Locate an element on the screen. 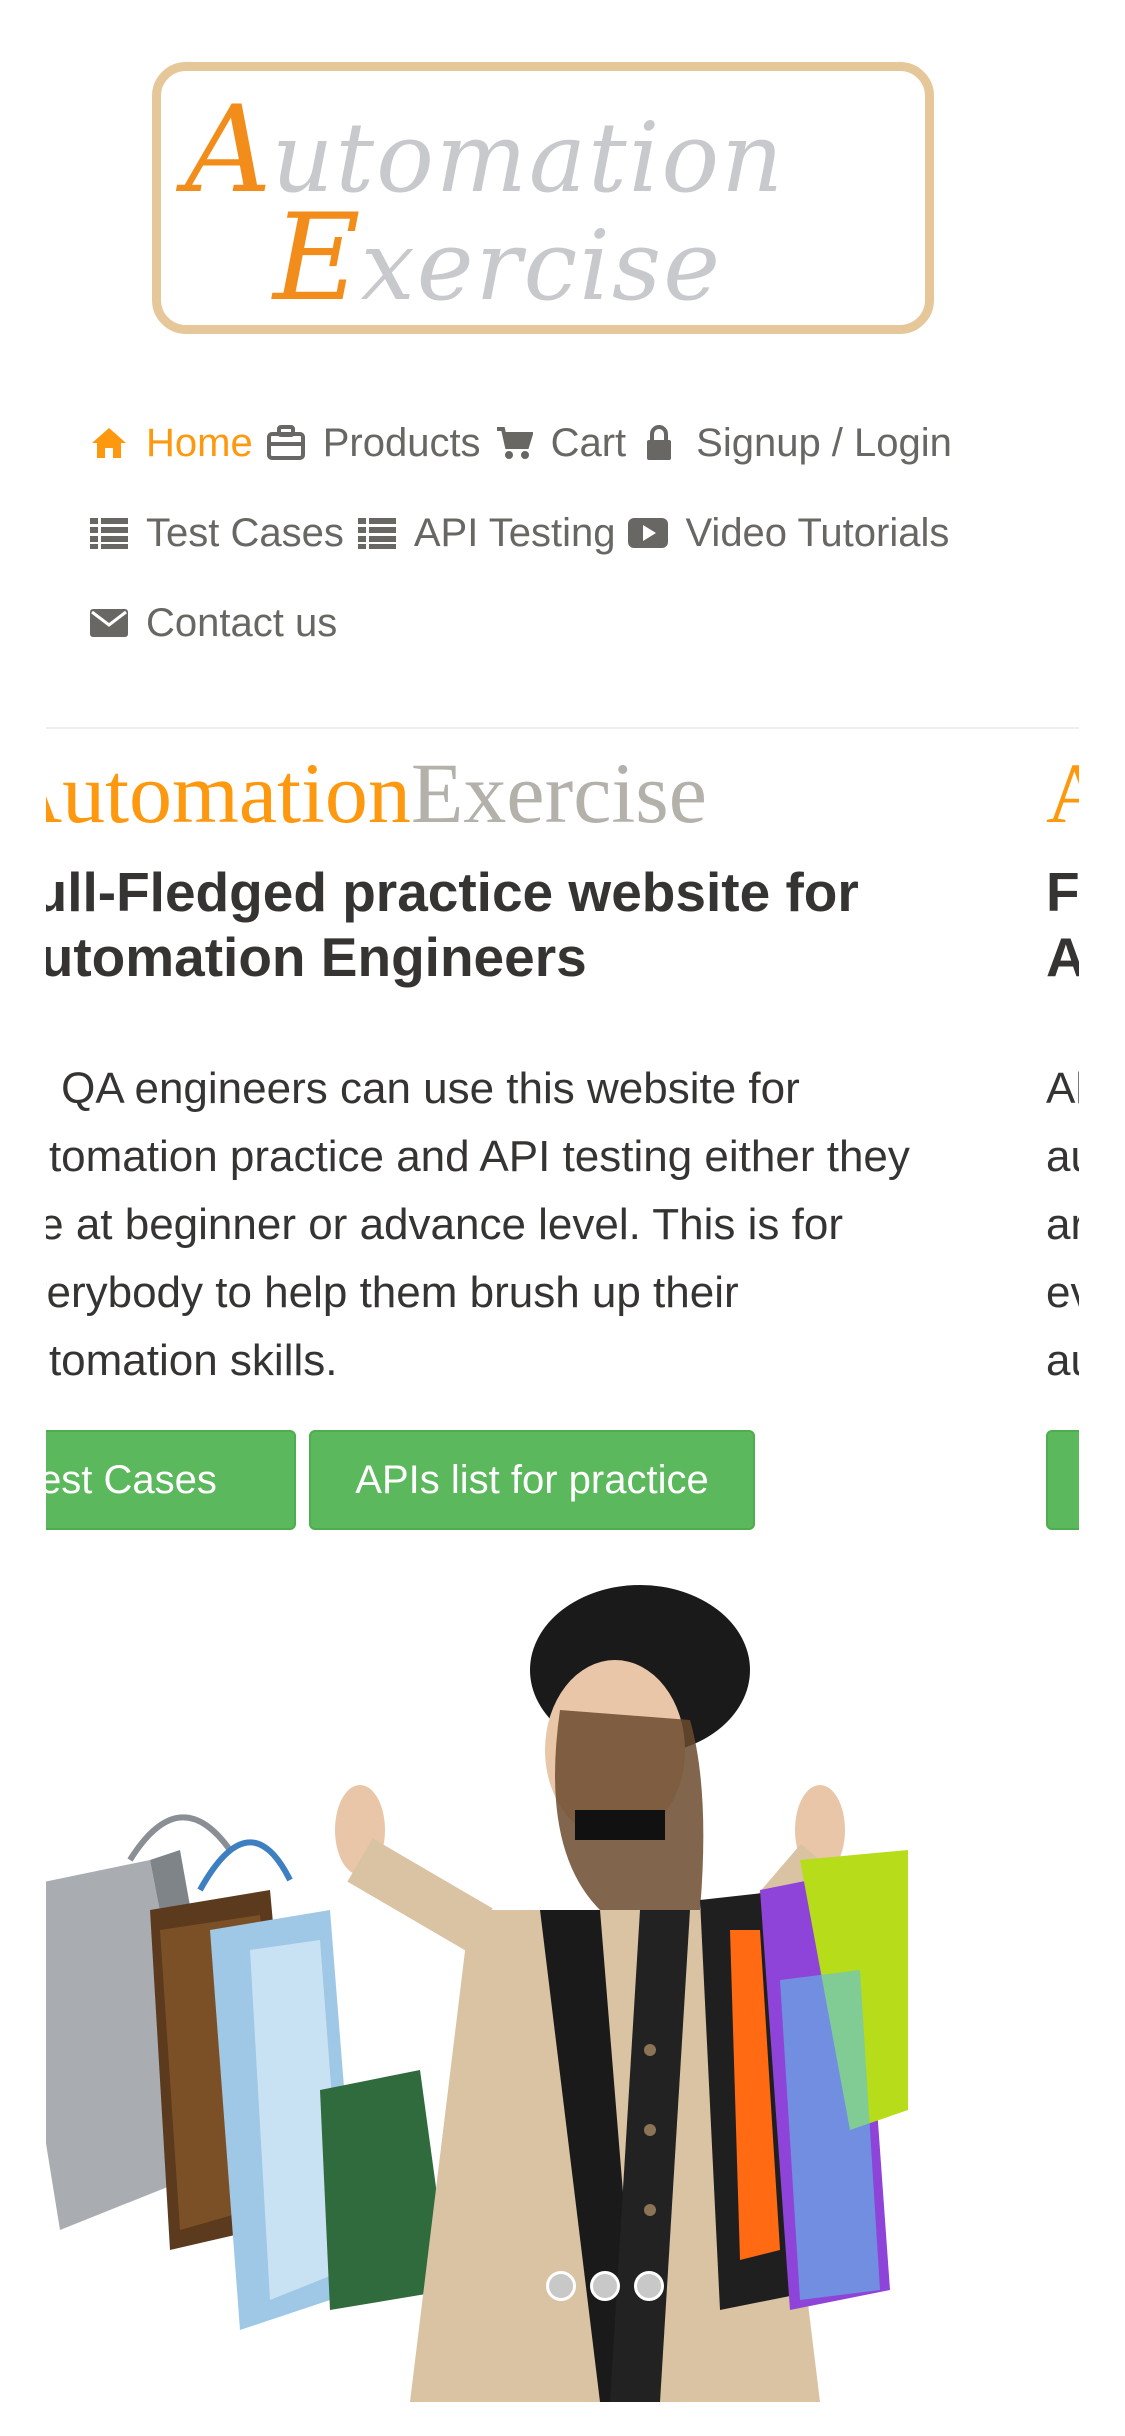 This screenshot has width=1125, height=2436. youtube-play-icon is located at coordinates (648, 533).